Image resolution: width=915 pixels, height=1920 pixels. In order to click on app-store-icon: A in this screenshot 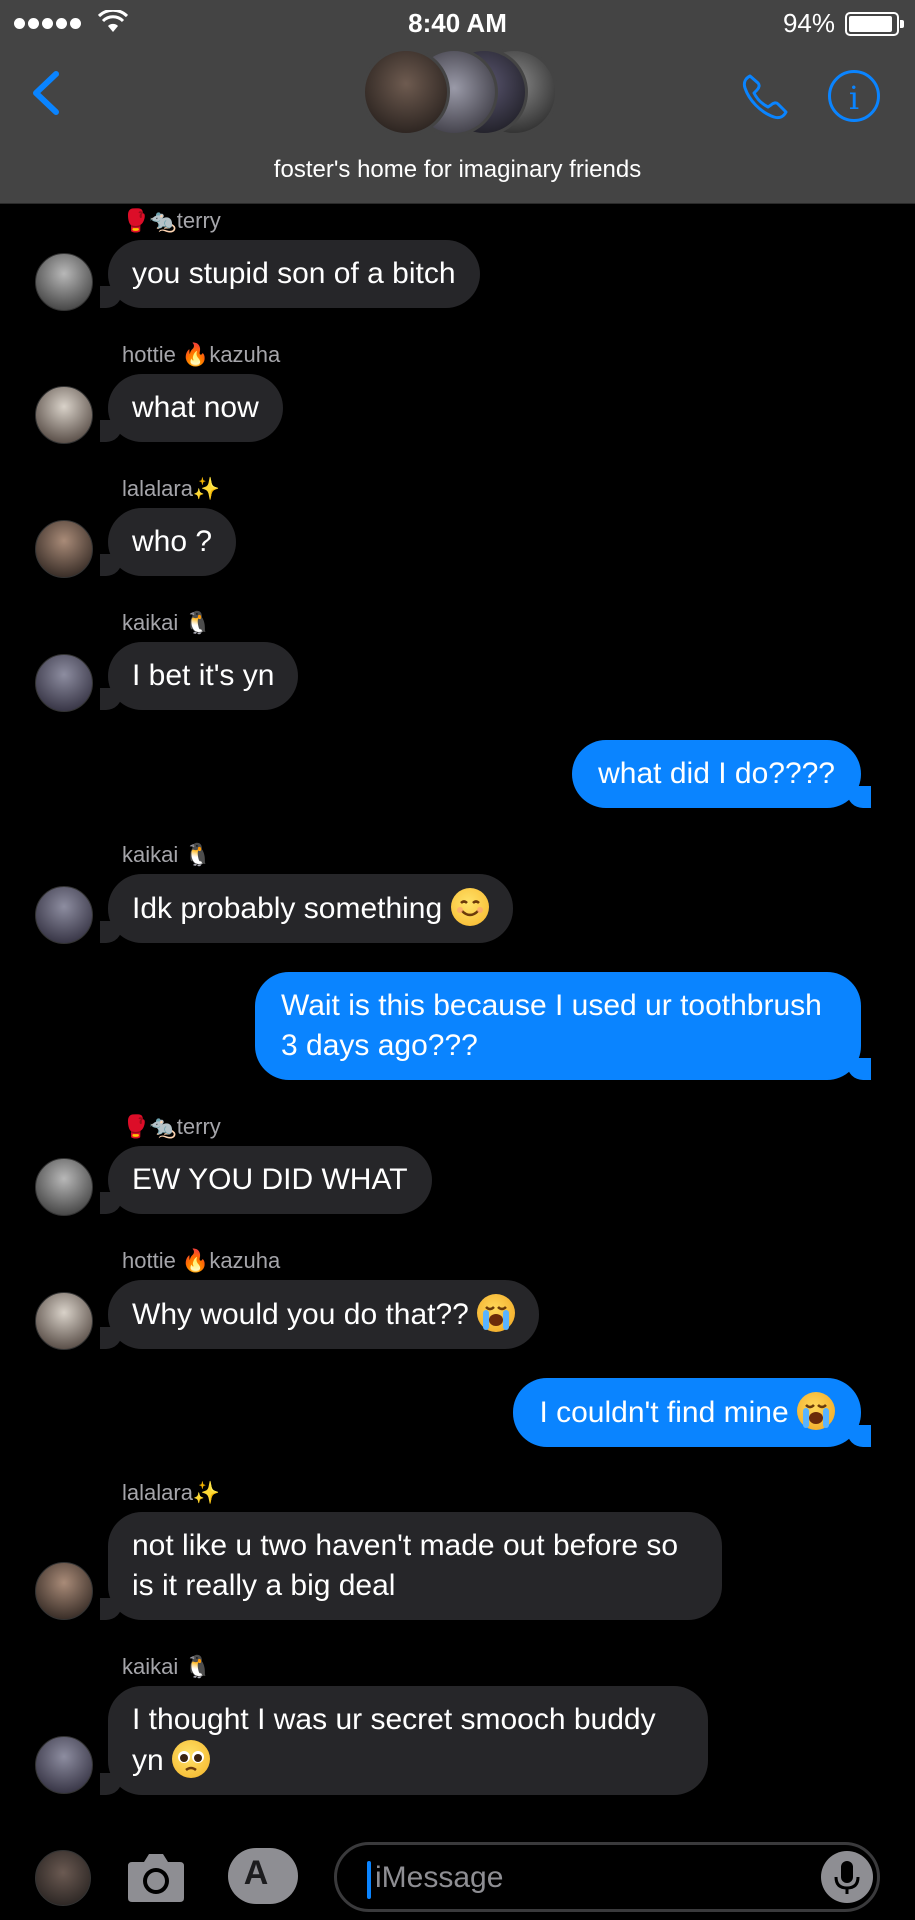, I will do `click(263, 1876)`.